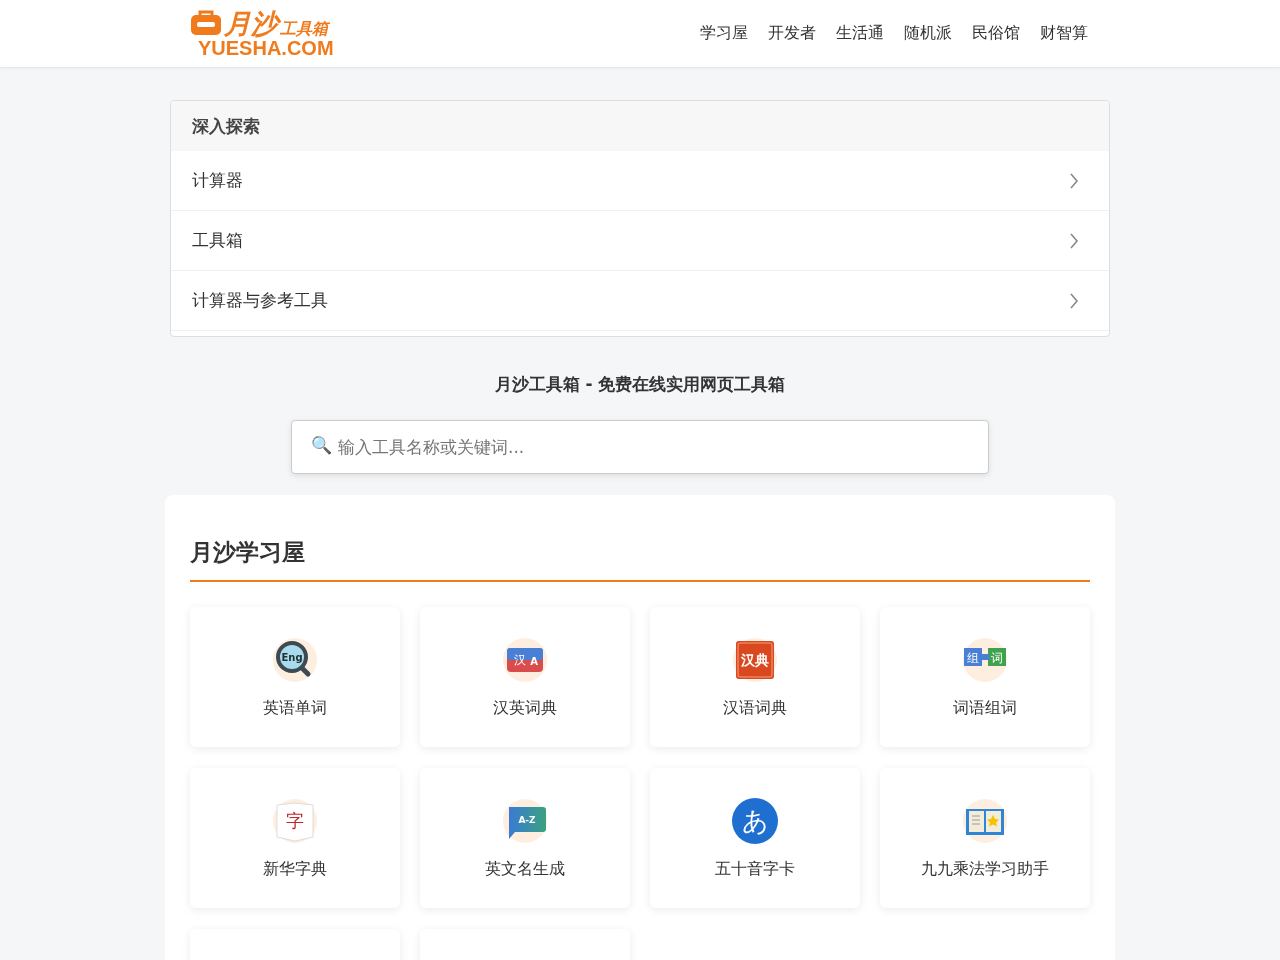  Describe the element at coordinates (295, 659) in the screenshot. I see `magnifier-icon: Eng` at that location.